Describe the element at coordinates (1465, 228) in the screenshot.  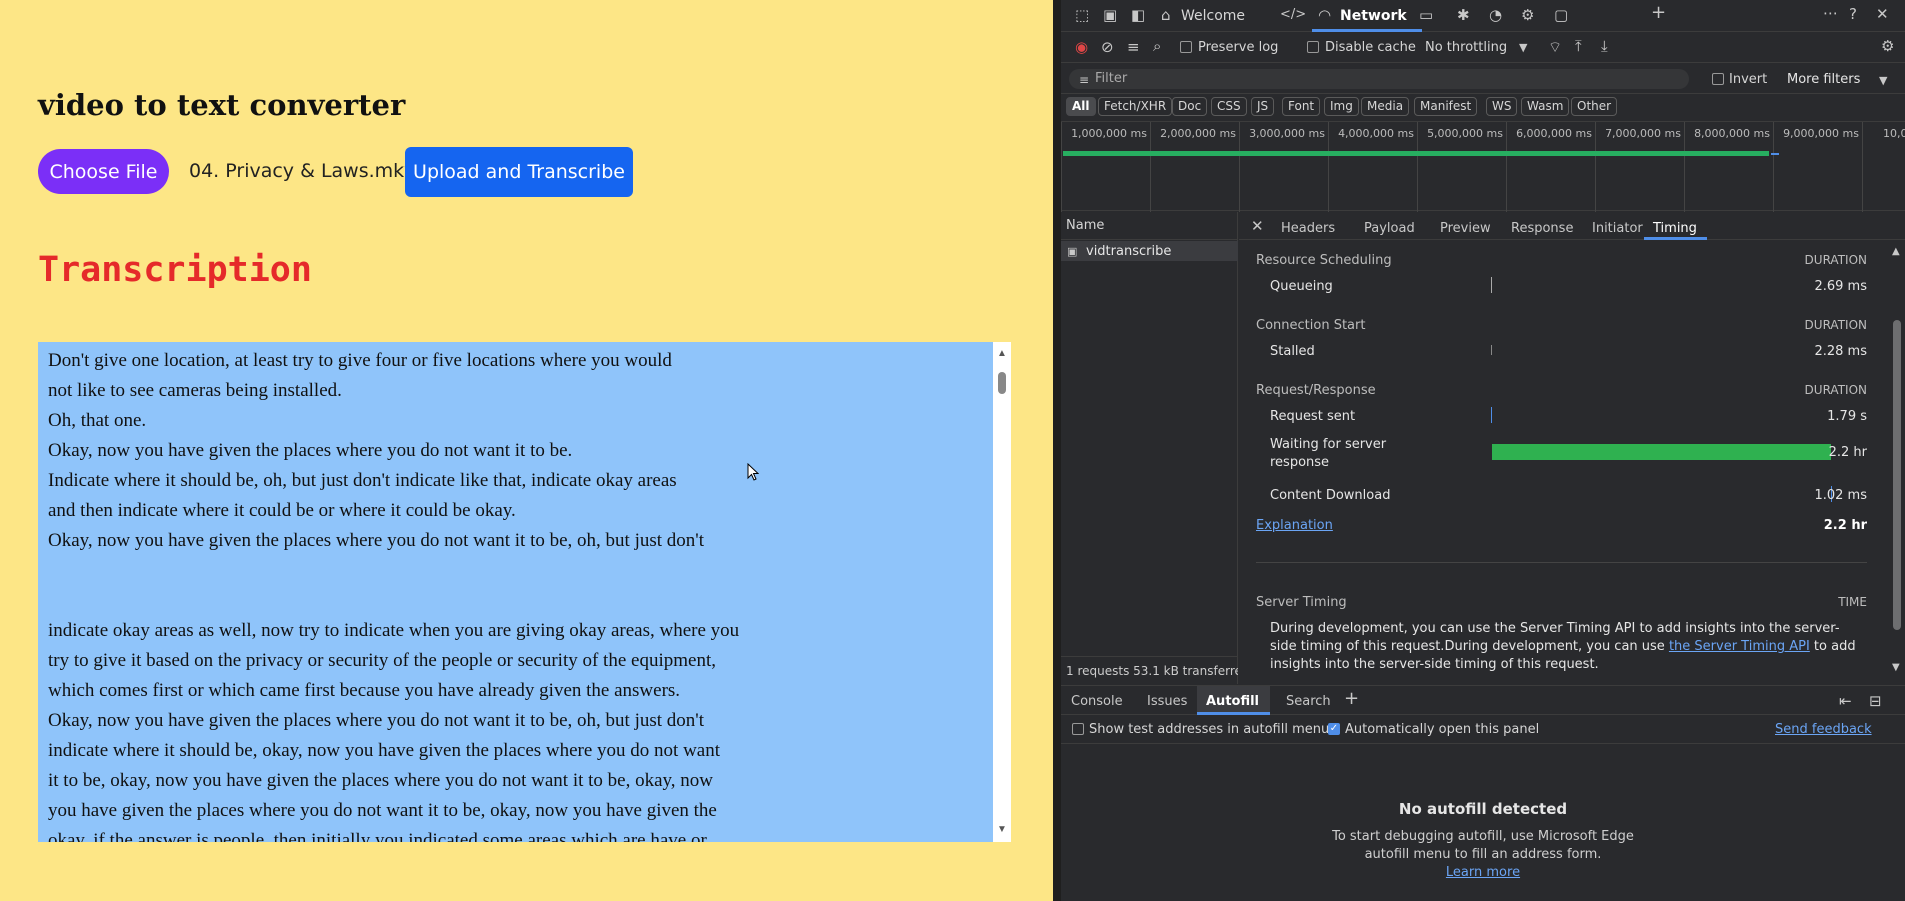
I see `tab-preview: Preview` at that location.